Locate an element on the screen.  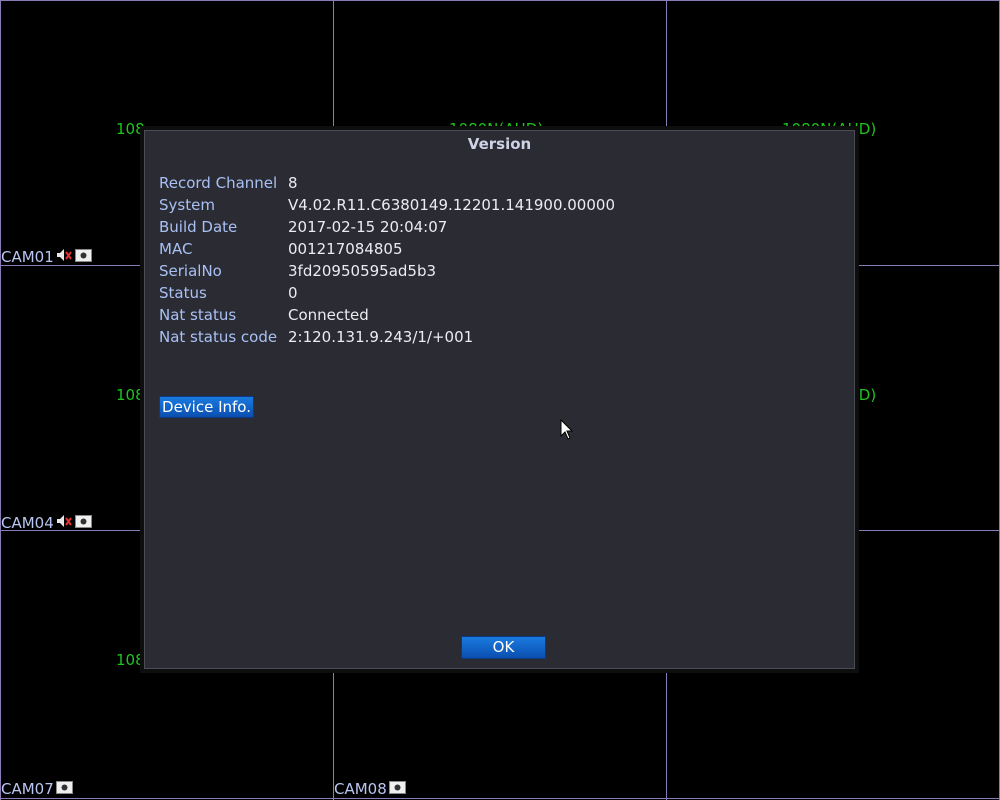
camera-label-cam07: CAM07 is located at coordinates (37, 788).